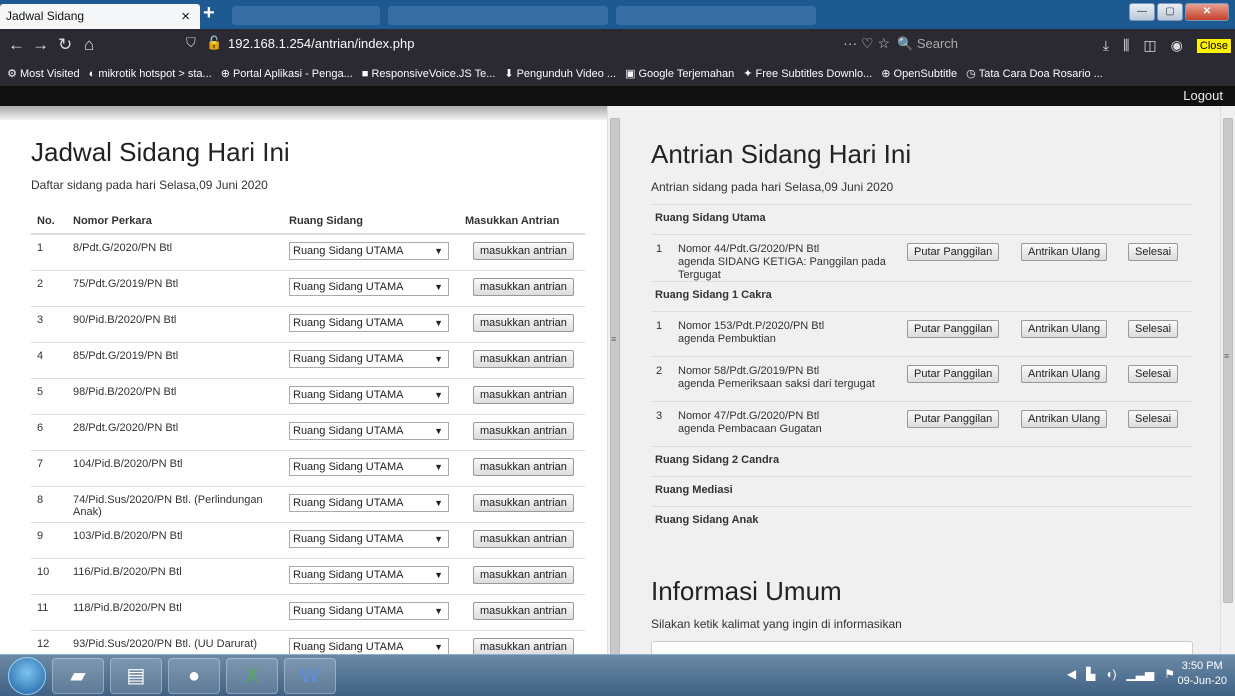  Describe the element at coordinates (252, 676) in the screenshot. I see `excel-icon: X` at that location.